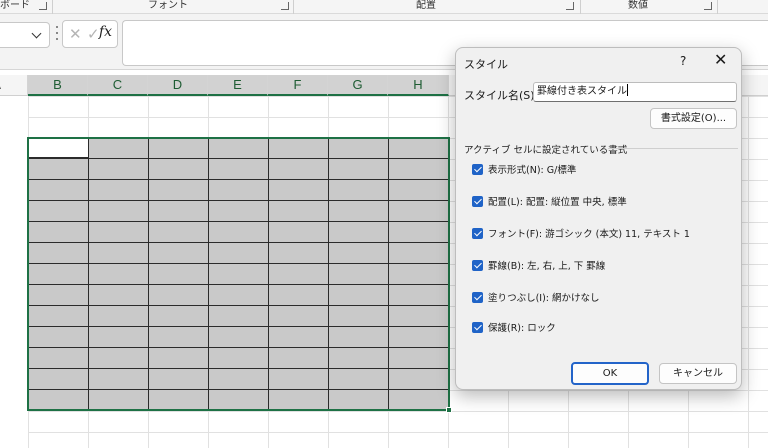 The height and width of the screenshot is (448, 768). Describe the element at coordinates (75, 34) in the screenshot. I see `cancel-formula-icon: ✕` at that location.